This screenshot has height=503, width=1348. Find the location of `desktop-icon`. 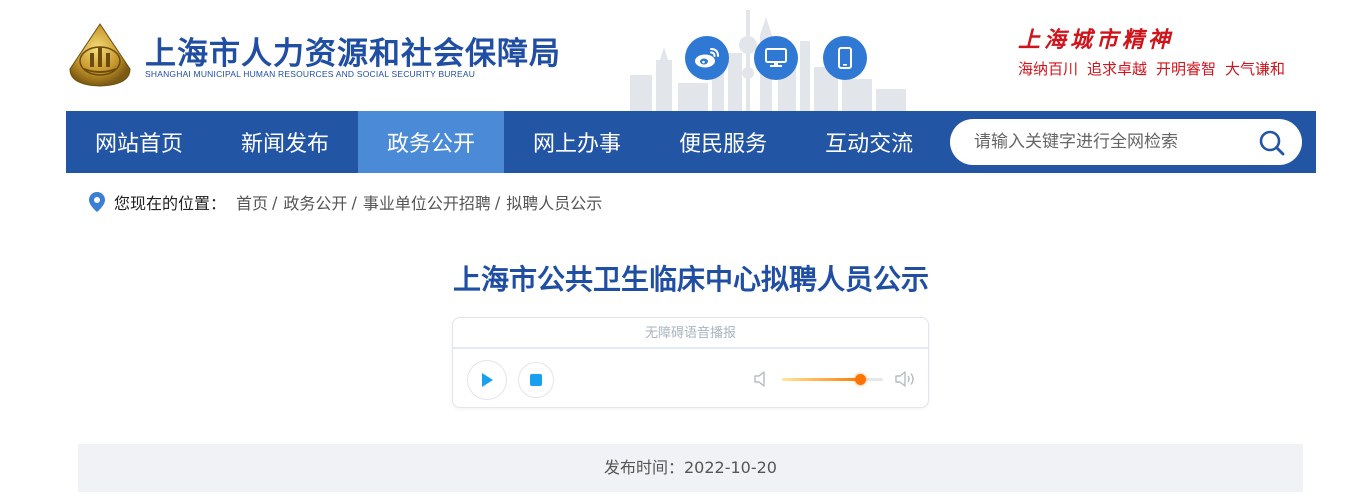

desktop-icon is located at coordinates (776, 57).